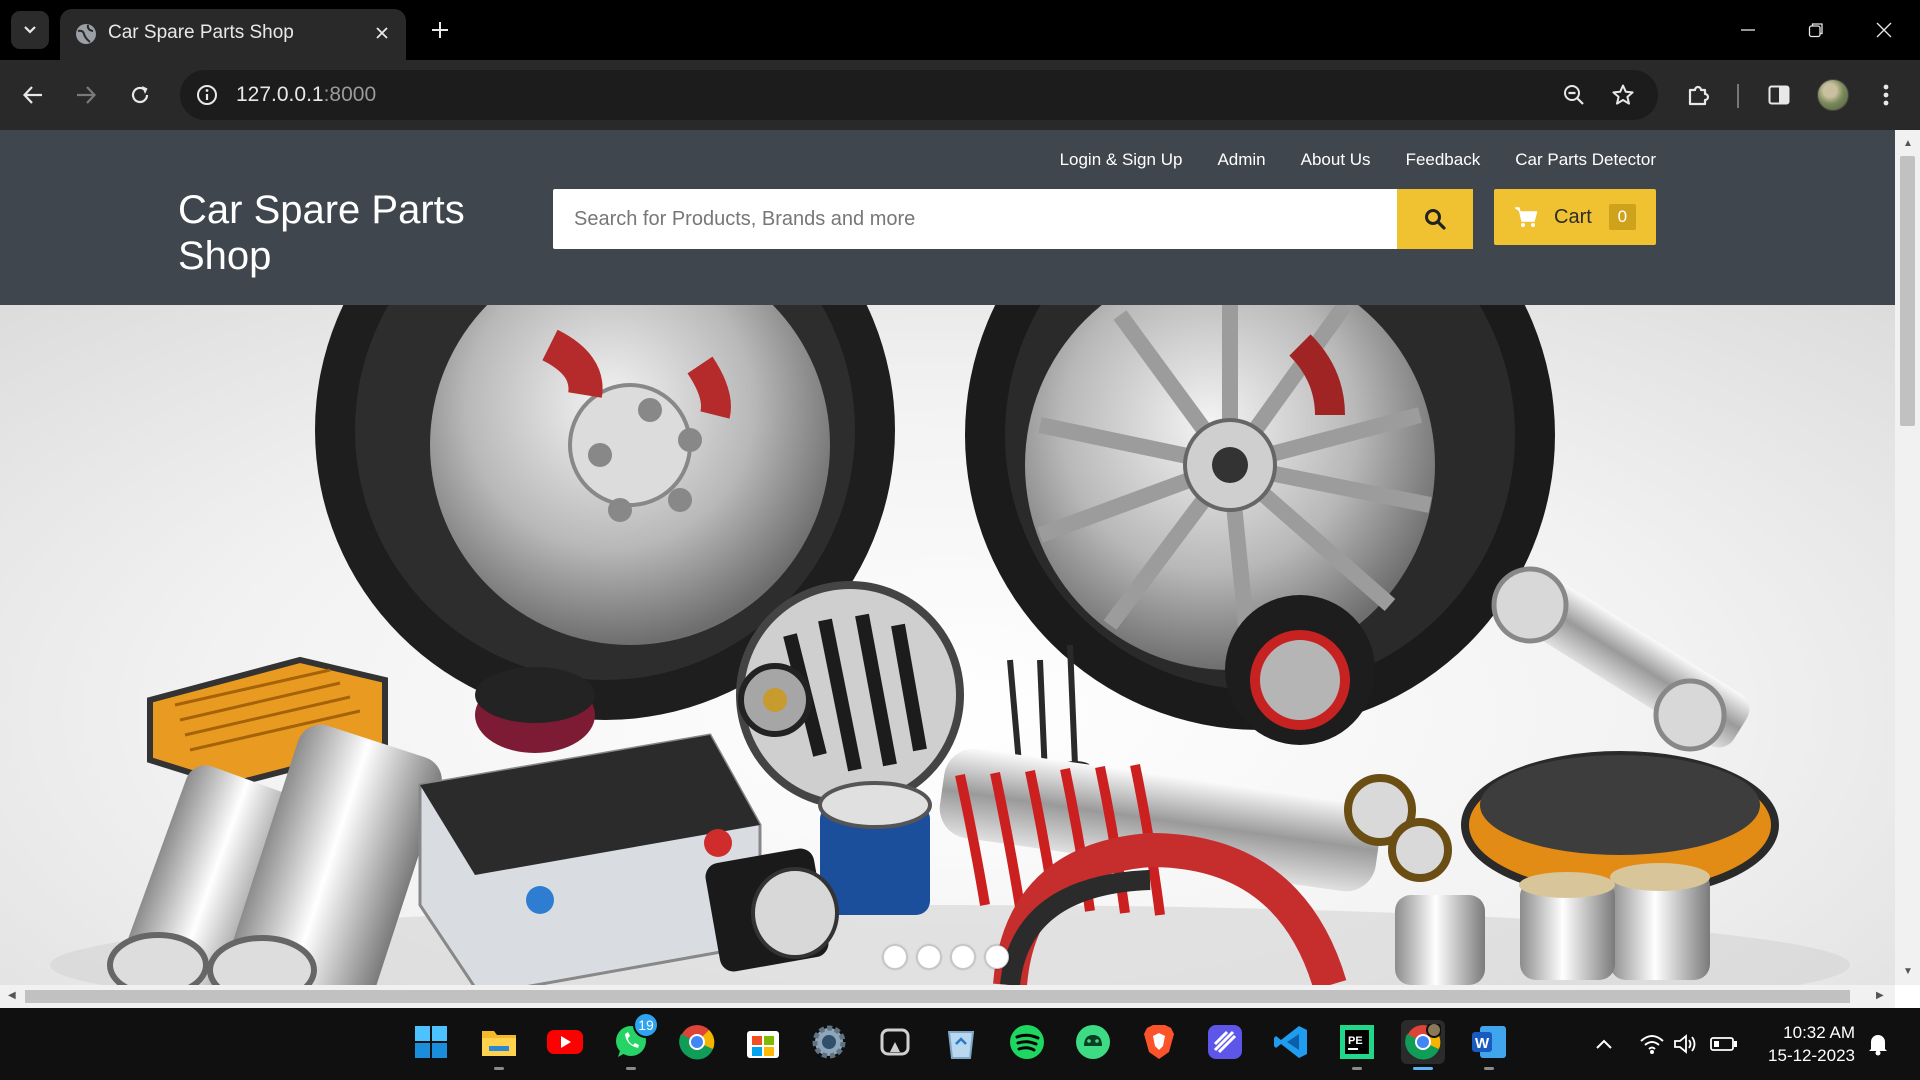 This screenshot has height=1080, width=1920. I want to click on scroll-right-arrow: ▶, so click(1880, 995).